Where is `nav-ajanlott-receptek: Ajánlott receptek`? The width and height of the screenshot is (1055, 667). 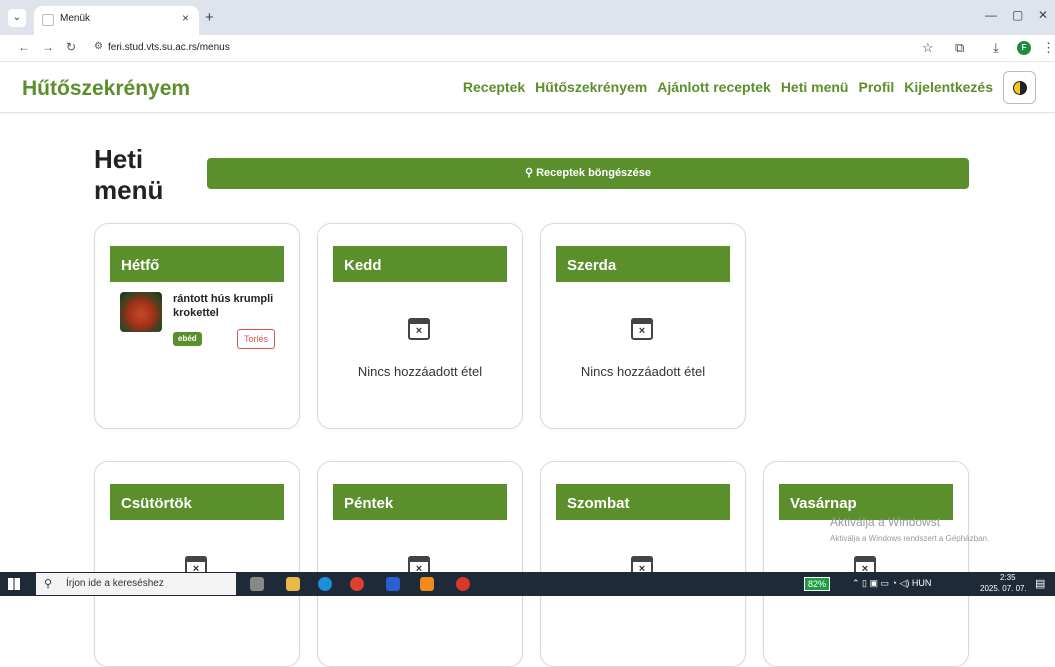 nav-ajanlott-receptek: Ajánlott receptek is located at coordinates (714, 87).